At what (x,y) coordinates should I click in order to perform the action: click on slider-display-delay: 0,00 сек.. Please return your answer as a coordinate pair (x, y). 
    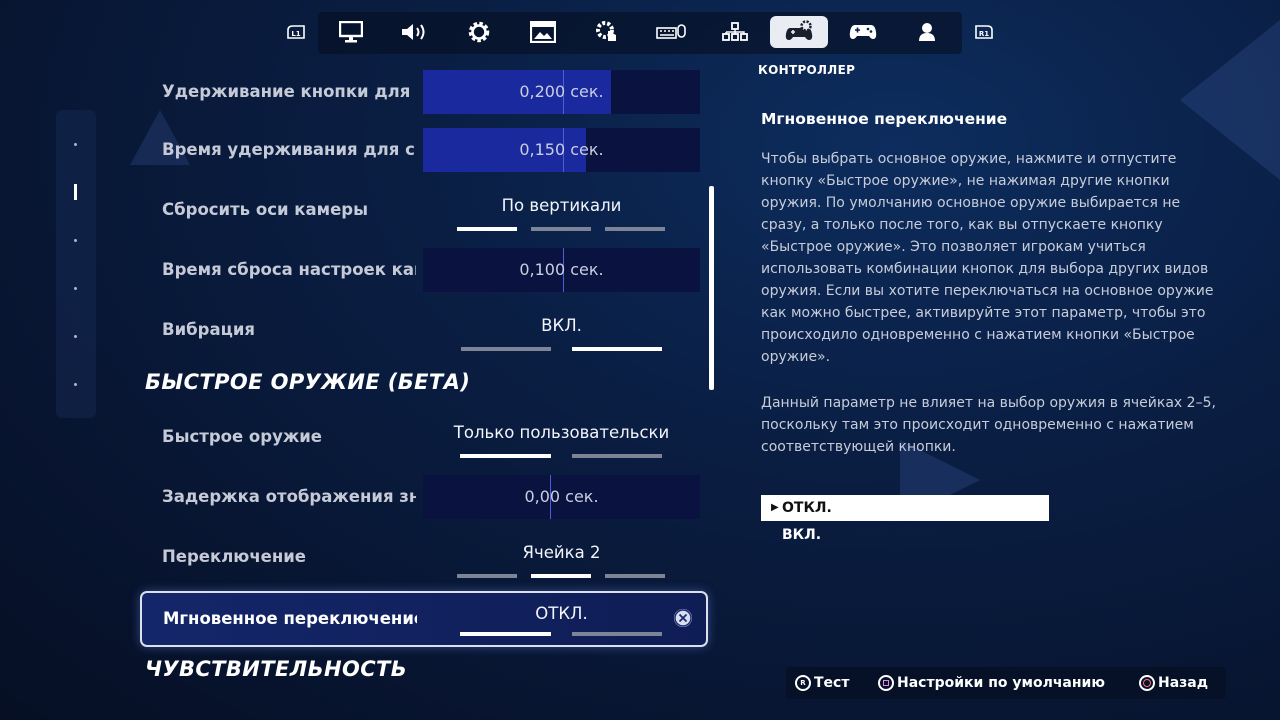
    Looking at the image, I should click on (561, 497).